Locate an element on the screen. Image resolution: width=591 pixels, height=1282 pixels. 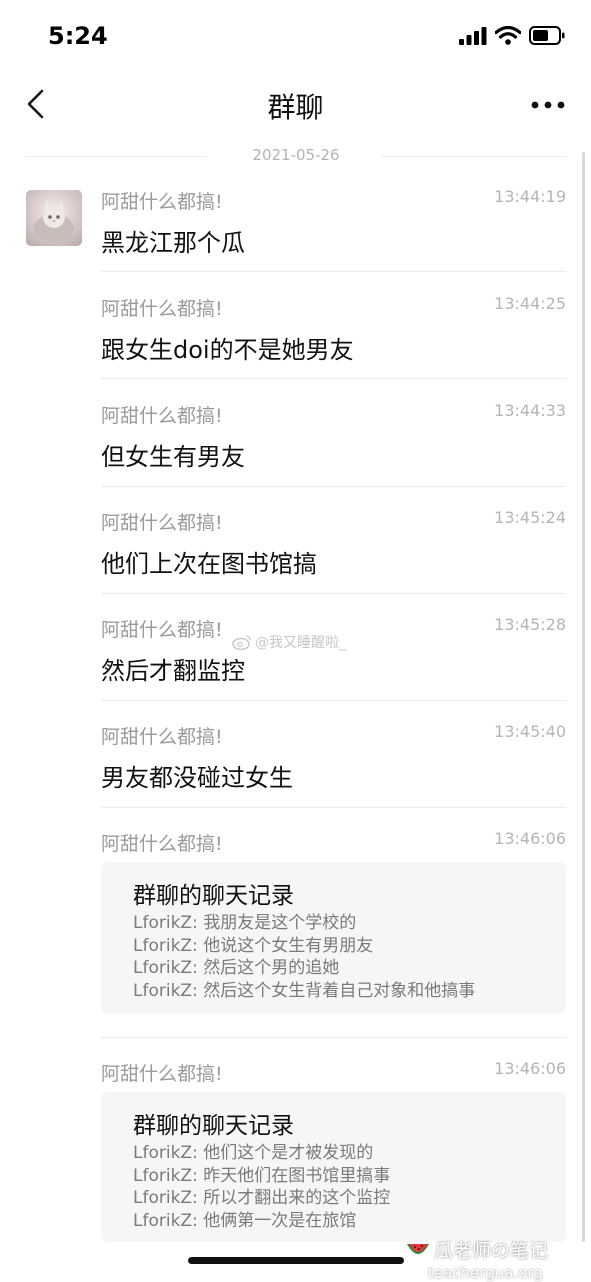
date-divider: 2021-05-26 is located at coordinates (296, 157).